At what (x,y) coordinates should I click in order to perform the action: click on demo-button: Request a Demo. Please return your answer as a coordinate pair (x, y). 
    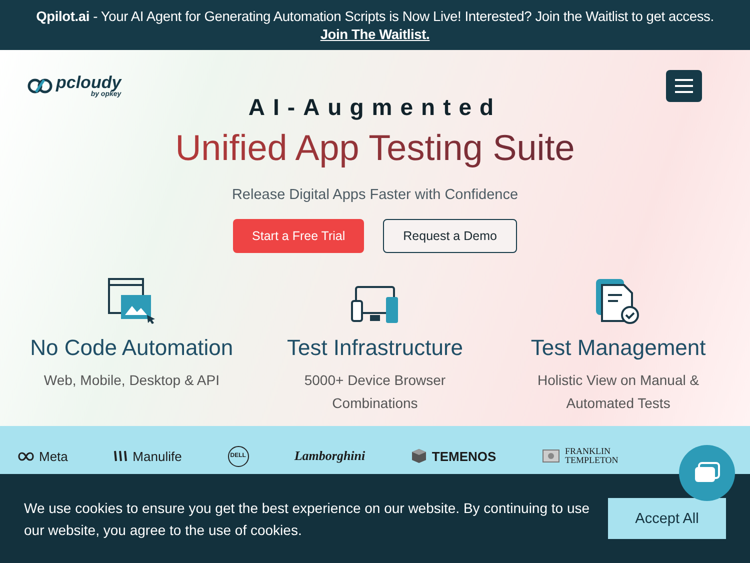
    Looking at the image, I should click on (450, 236).